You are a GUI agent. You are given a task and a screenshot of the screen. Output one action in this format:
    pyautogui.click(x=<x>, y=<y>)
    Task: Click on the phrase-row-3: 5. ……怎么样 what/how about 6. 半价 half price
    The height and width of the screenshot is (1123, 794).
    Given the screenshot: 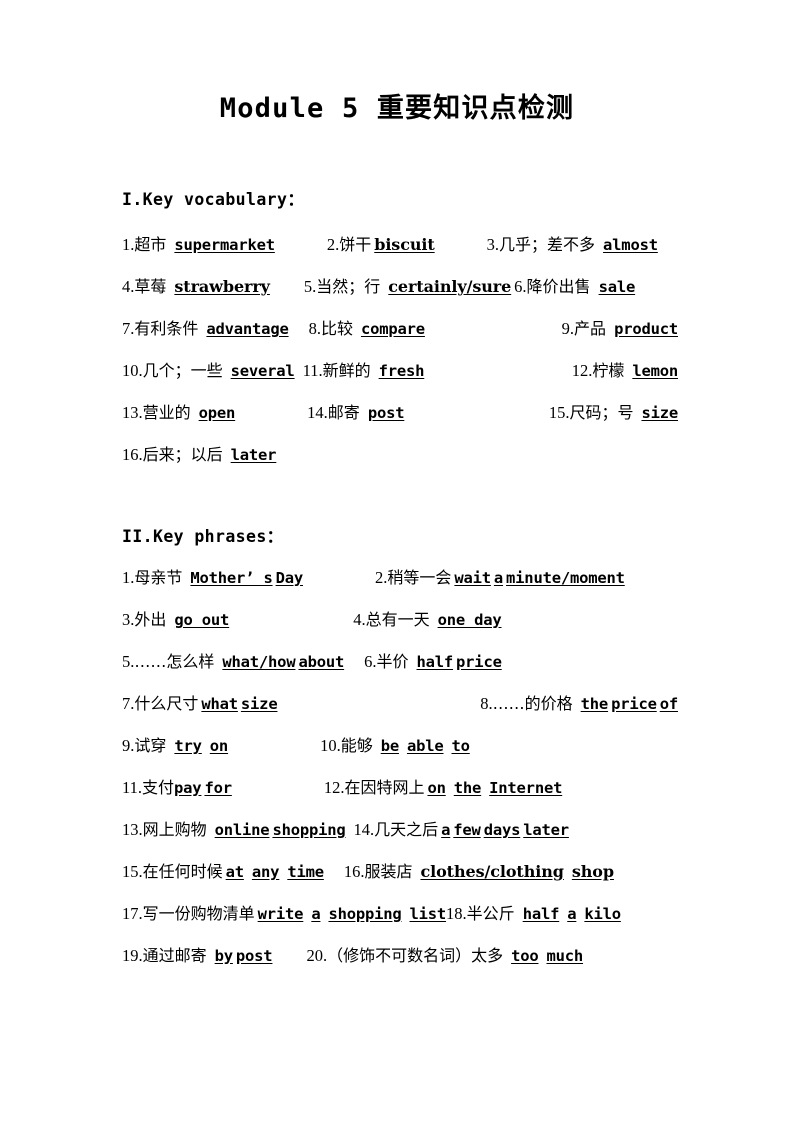 What is the action you would take?
    pyautogui.click(x=400, y=662)
    